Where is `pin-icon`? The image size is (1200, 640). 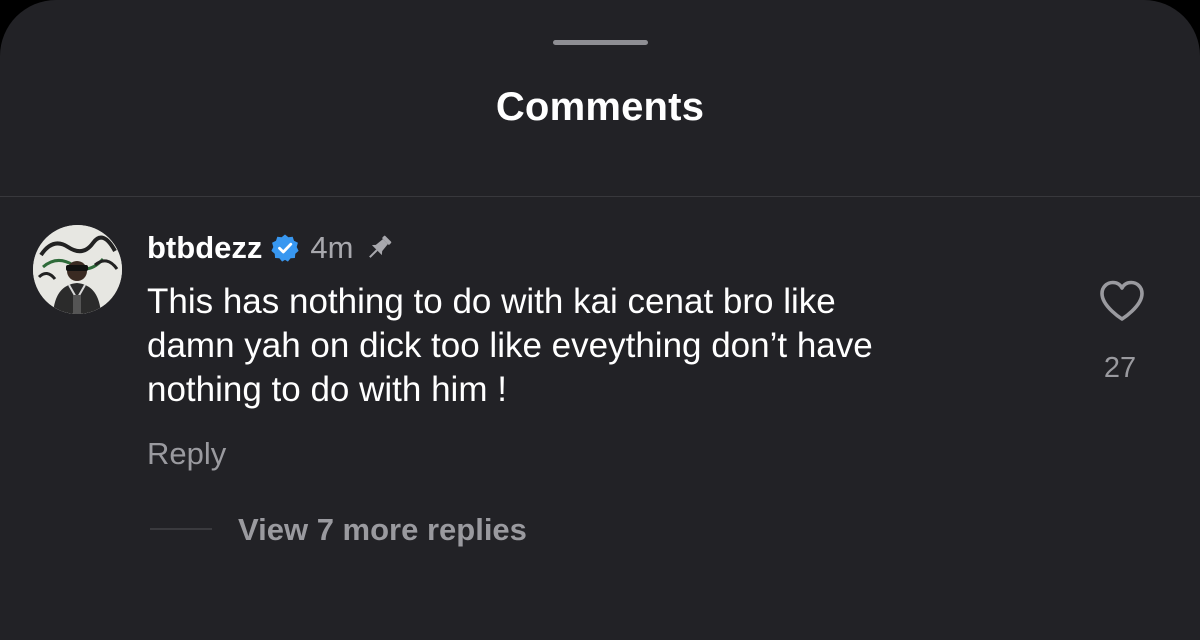
pin-icon is located at coordinates (379, 248).